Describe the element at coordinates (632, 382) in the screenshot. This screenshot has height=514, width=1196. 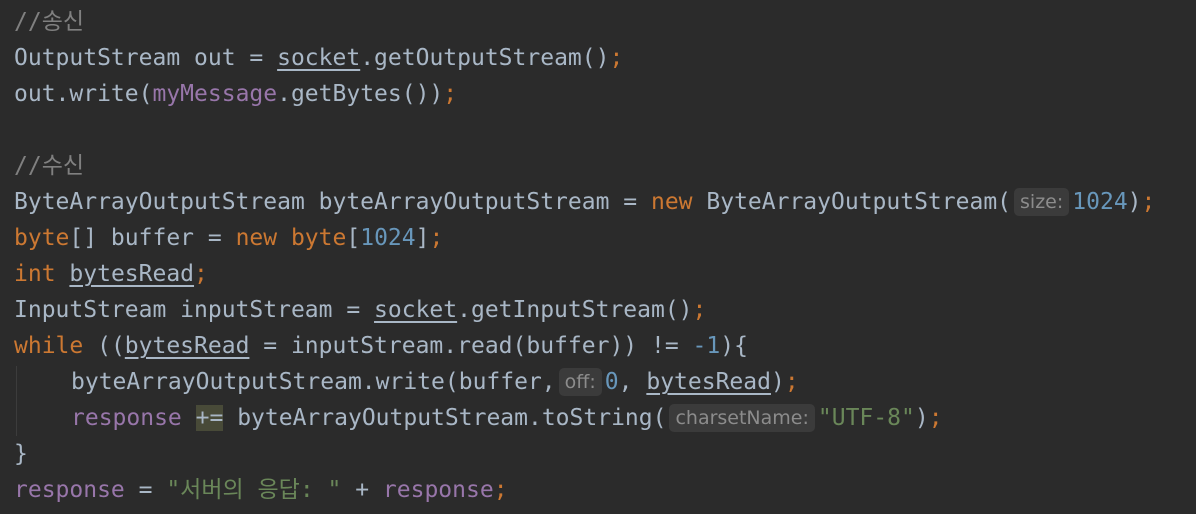
I see `code-text: ,` at that location.